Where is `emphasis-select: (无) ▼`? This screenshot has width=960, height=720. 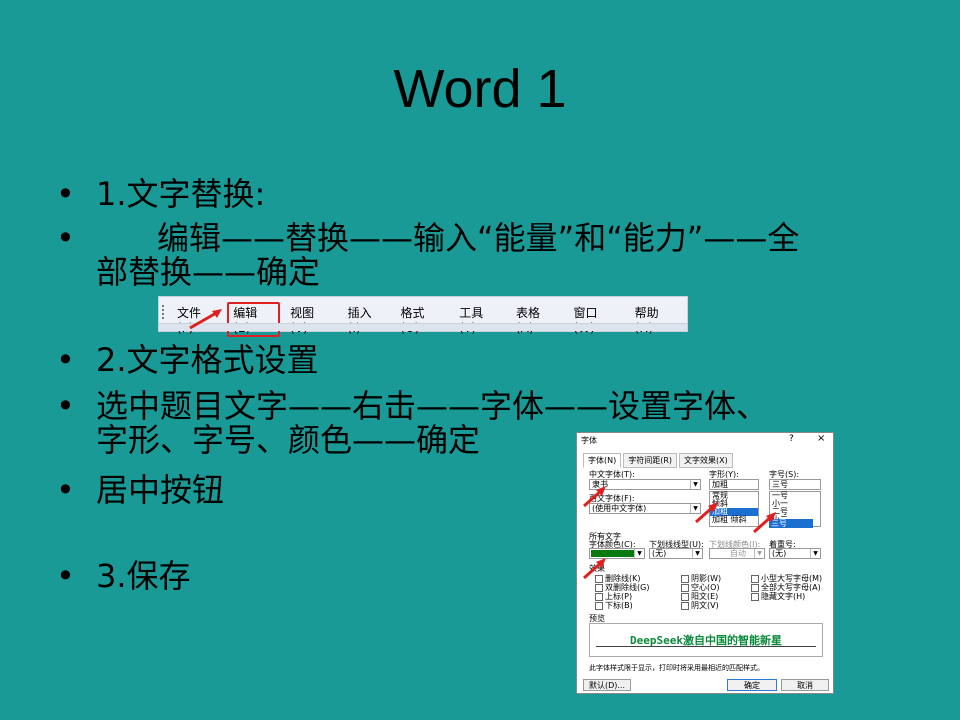
emphasis-select: (无) ▼ is located at coordinates (795, 553).